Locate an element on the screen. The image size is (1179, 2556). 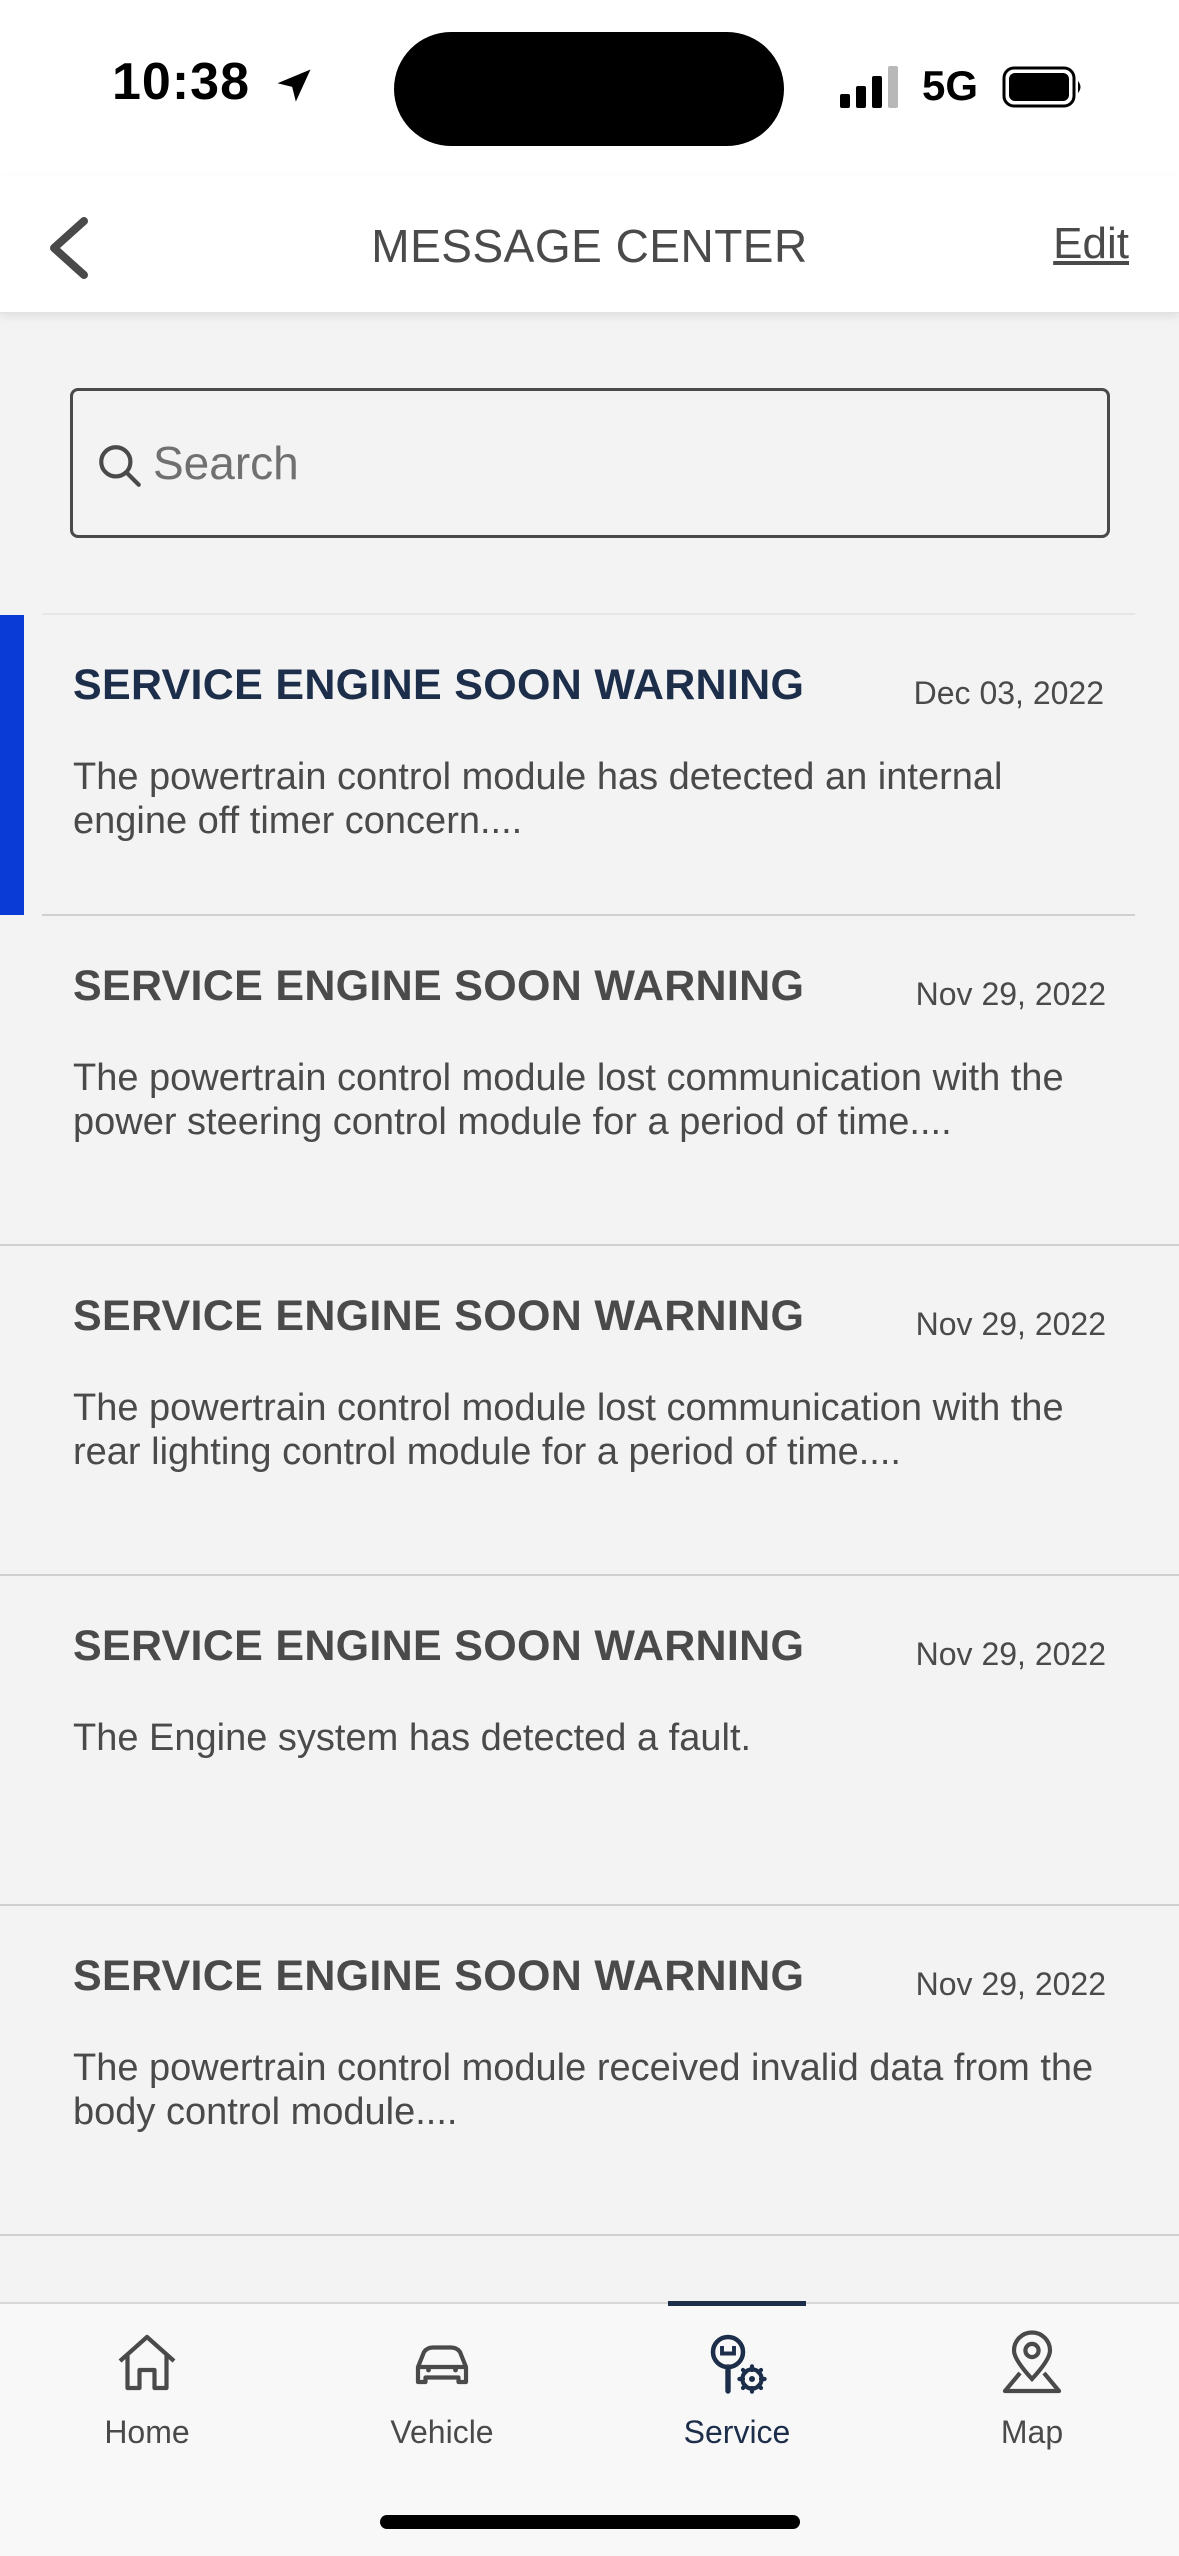
home-icon is located at coordinates (147, 2362).